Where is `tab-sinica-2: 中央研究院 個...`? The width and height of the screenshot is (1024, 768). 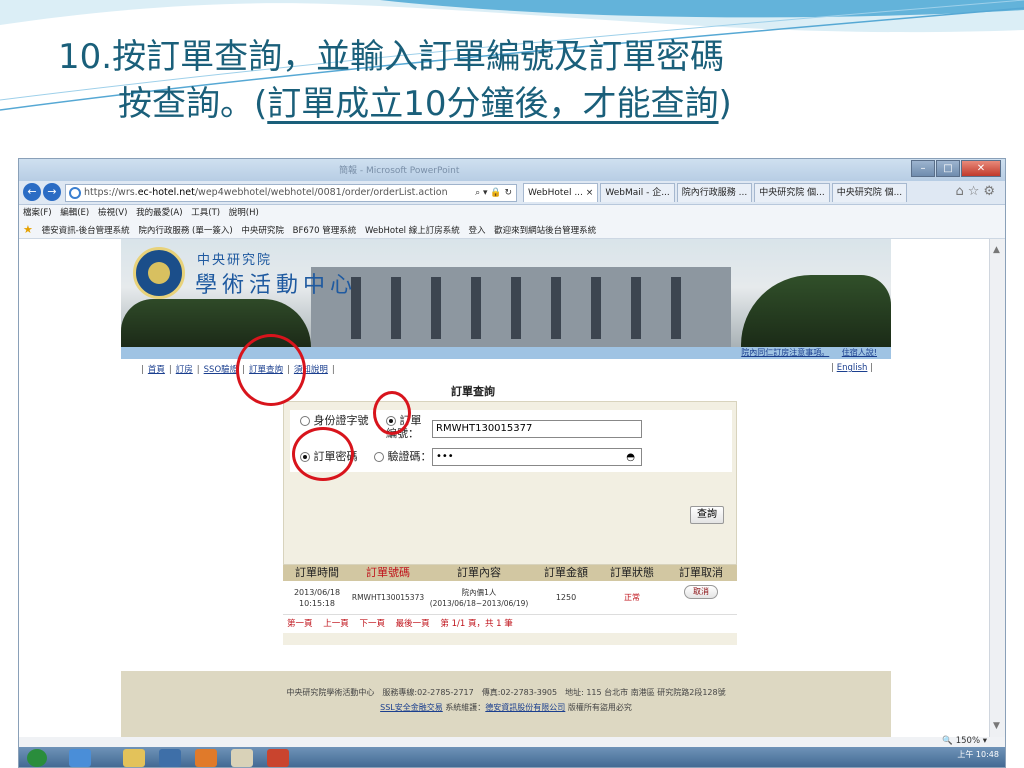 tab-sinica-2: 中央研究院 個... is located at coordinates (869, 192).